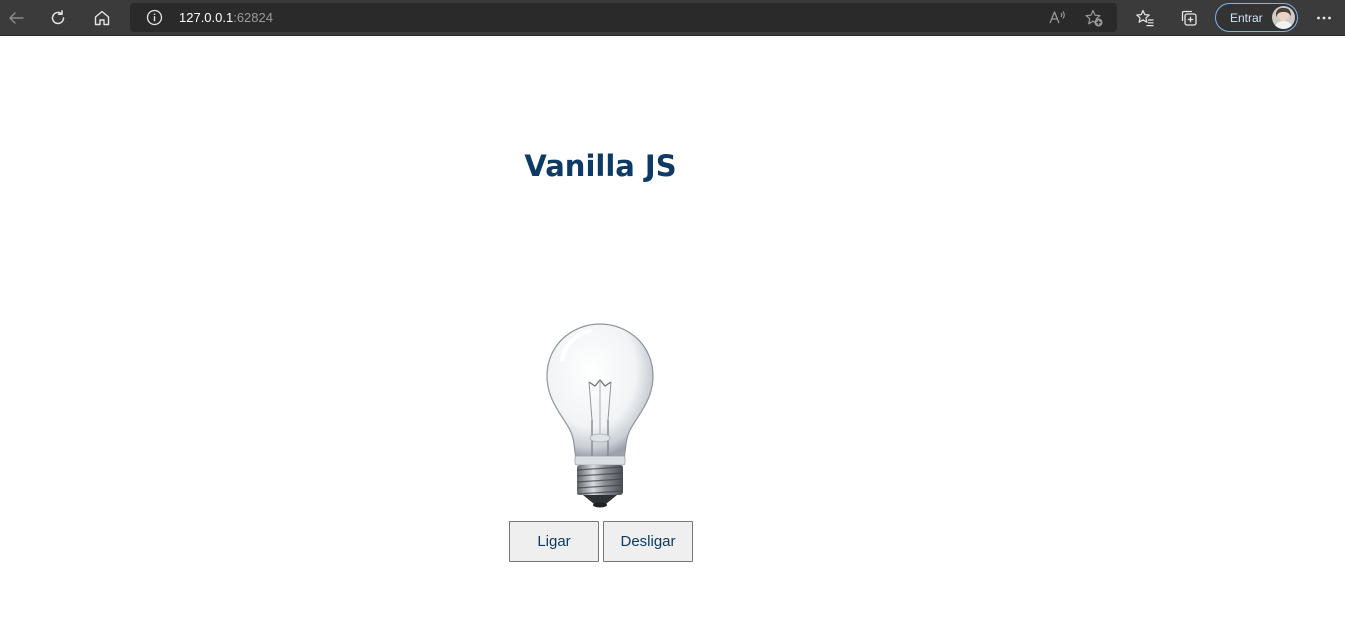 This screenshot has width=1345, height=641. I want to click on home-icon, so click(102, 18).